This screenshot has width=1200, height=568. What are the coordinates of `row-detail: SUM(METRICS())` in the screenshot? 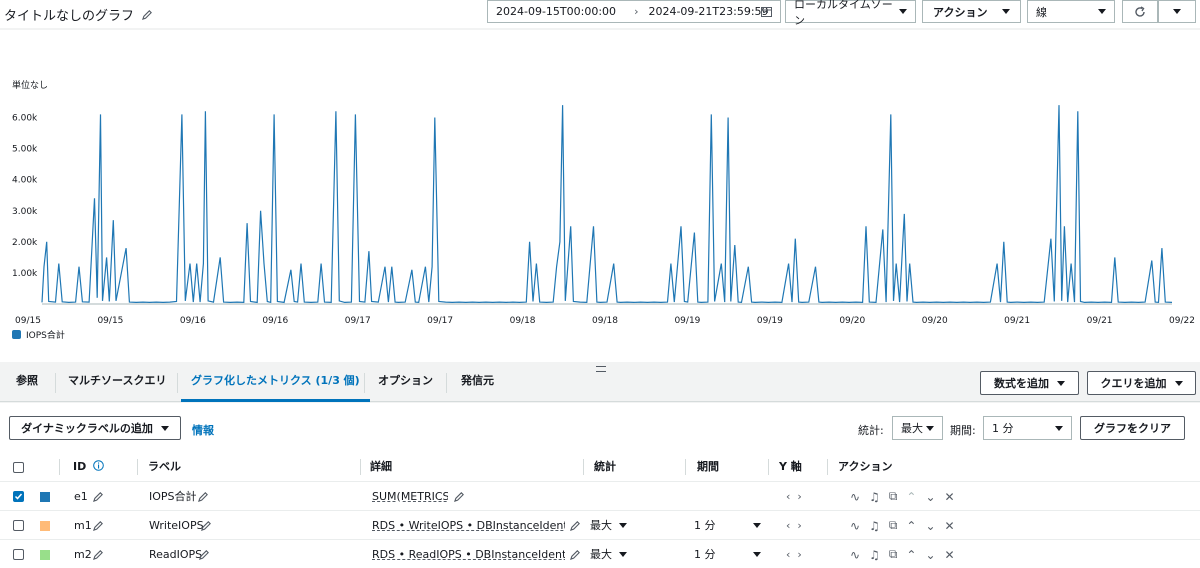 It's located at (410, 496).